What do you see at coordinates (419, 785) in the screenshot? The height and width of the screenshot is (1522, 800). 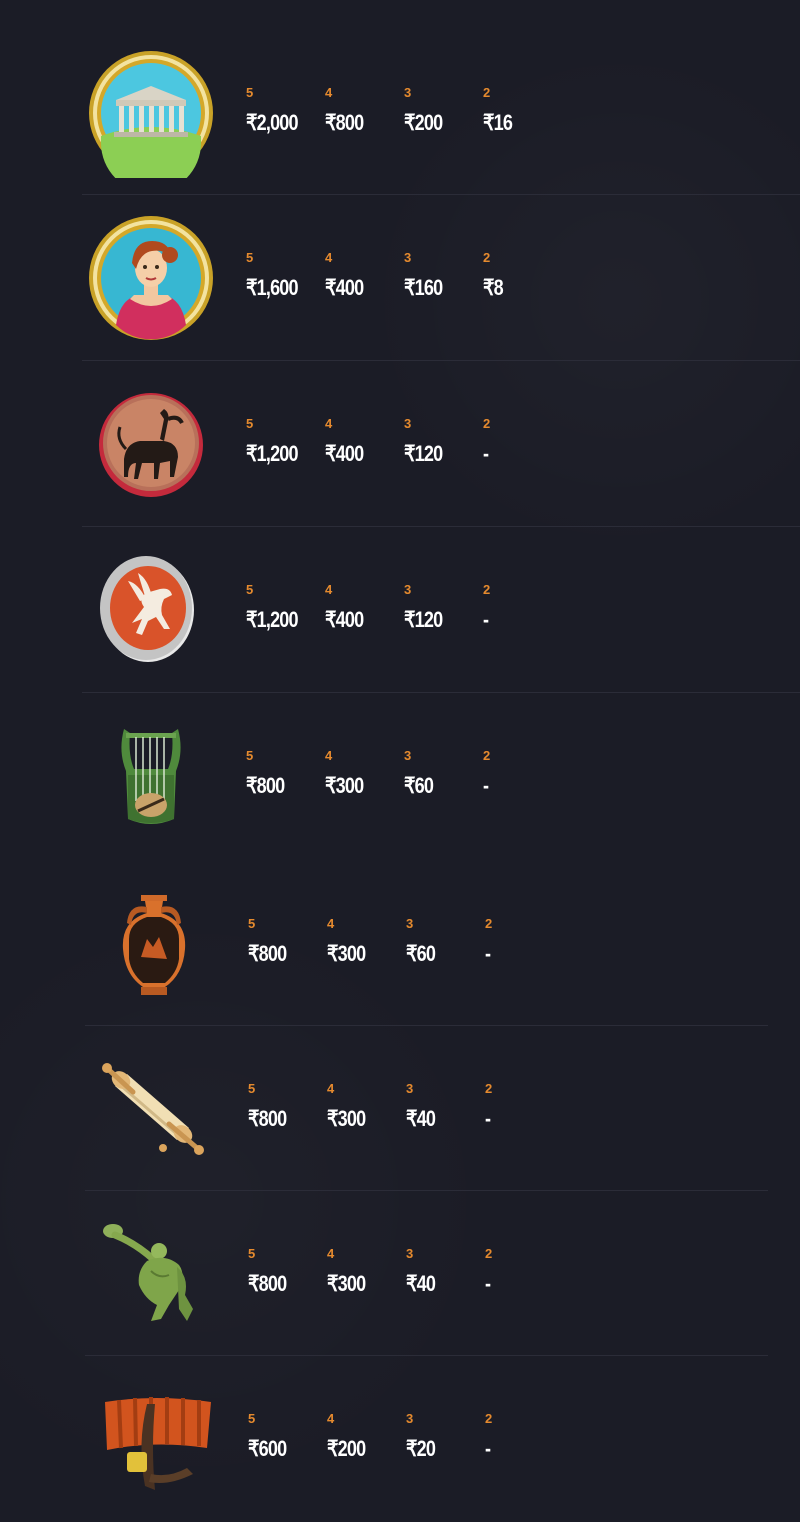 I see `payout-amount: ₹60` at bounding box center [419, 785].